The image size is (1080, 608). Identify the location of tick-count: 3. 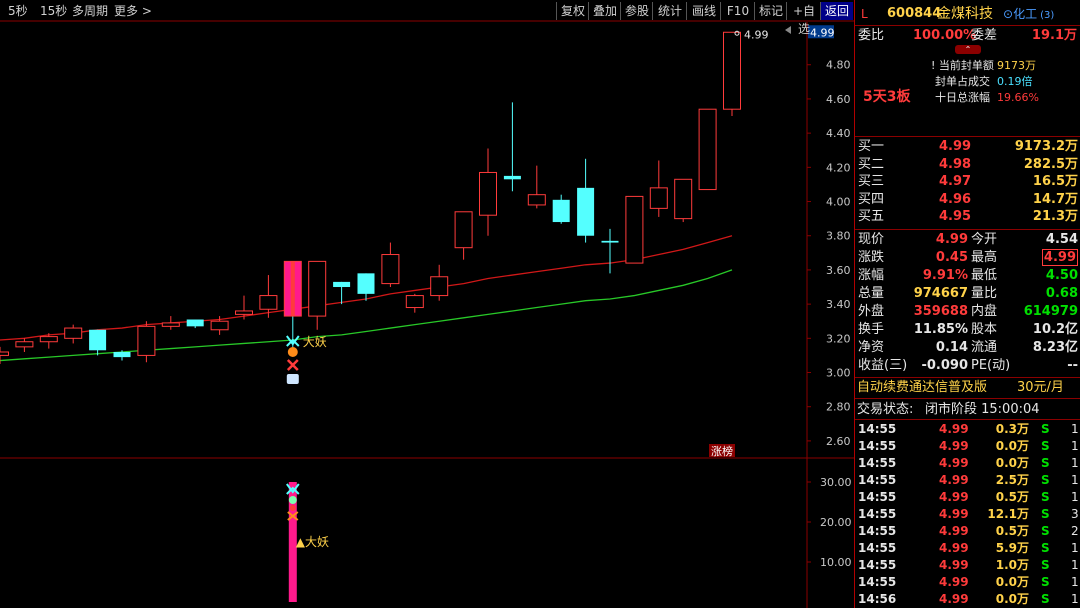
(1075, 514).